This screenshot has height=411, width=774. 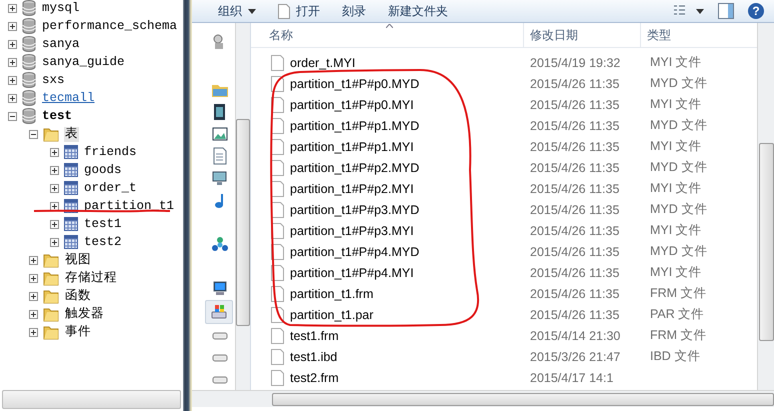 What do you see at coordinates (355, 251) in the screenshot?
I see `file-name: partition_t1#P#p4.MYD` at bounding box center [355, 251].